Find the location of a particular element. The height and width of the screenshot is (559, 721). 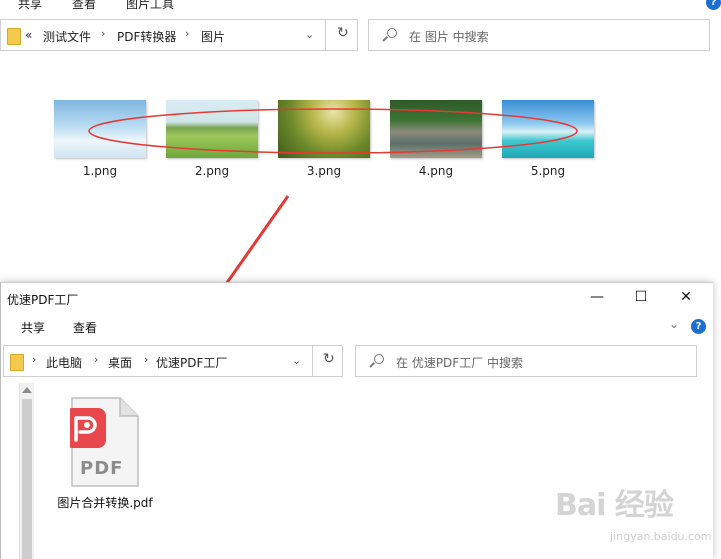

search-input: 在 优速PDF工厂 中搜索 is located at coordinates (459, 362).